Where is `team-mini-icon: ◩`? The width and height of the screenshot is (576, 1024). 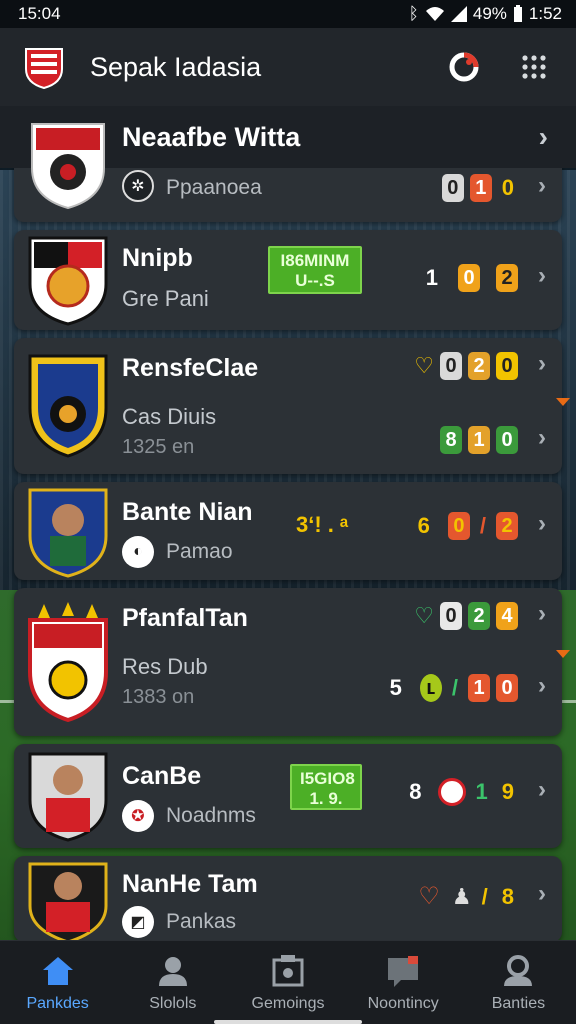
team-mini-icon: ◩ is located at coordinates (138, 922).